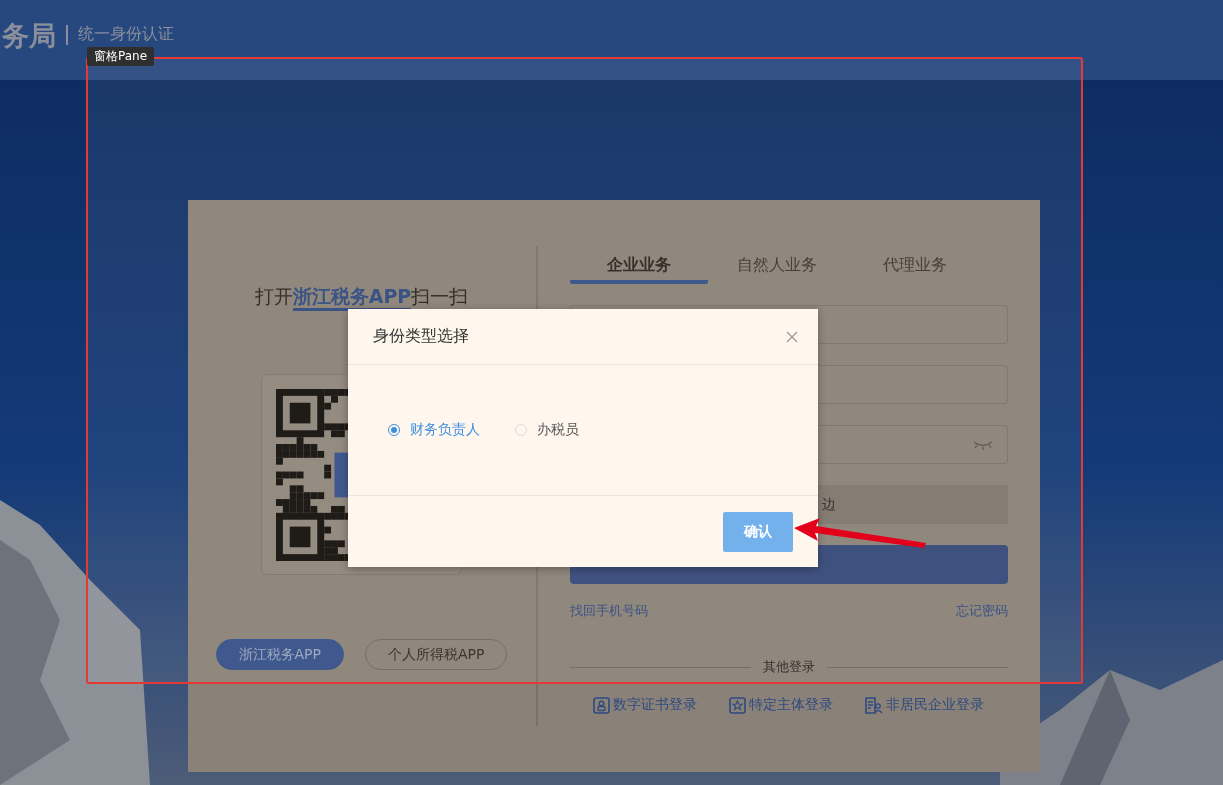  Describe the element at coordinates (67, 35) in the screenshot. I see `divider-bar` at that location.